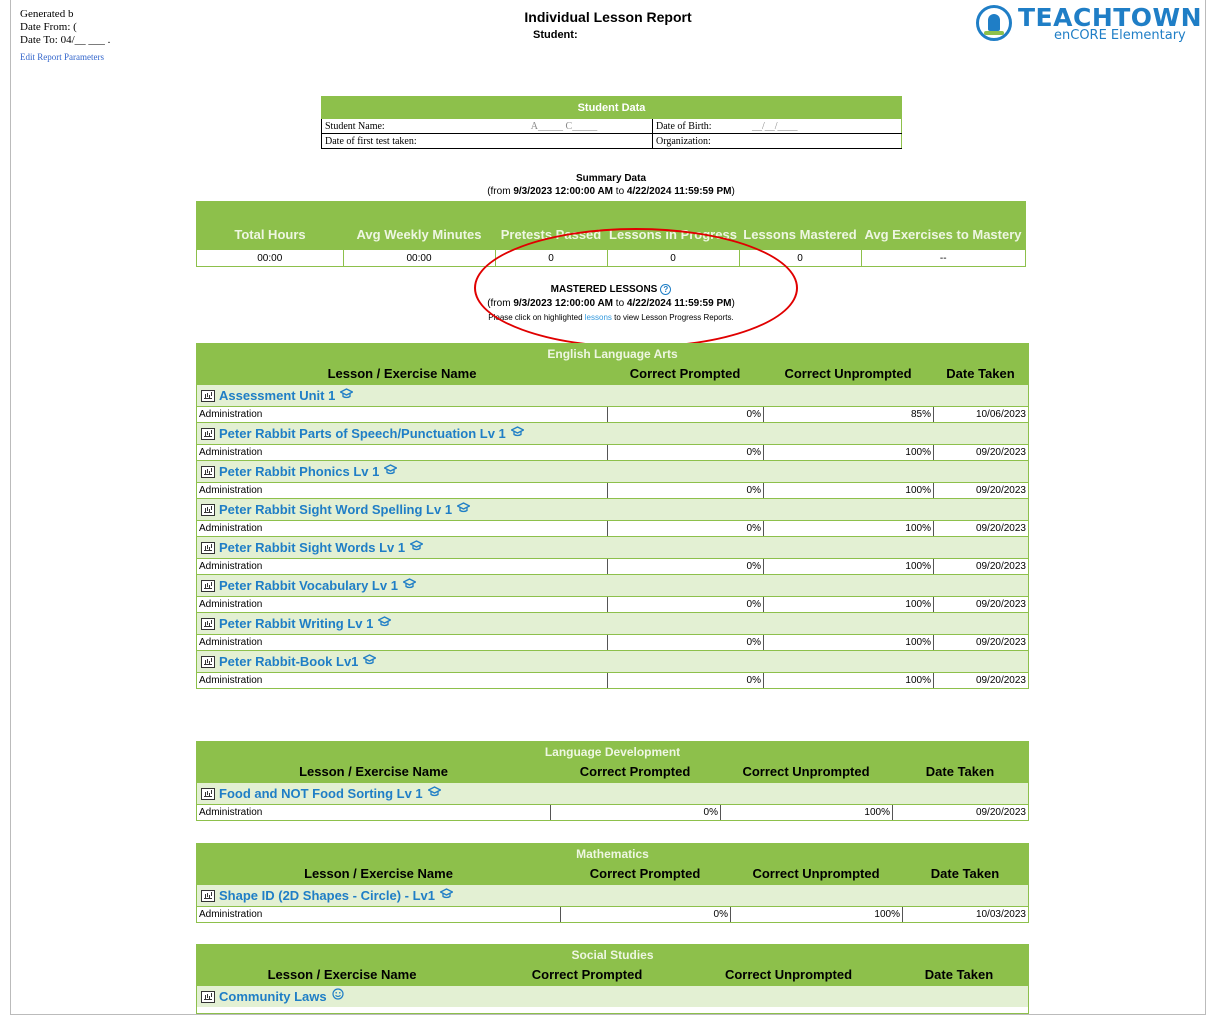 The image size is (1216, 1022). What do you see at coordinates (943, 258) in the screenshot?
I see `val-avg-exercises: --` at bounding box center [943, 258].